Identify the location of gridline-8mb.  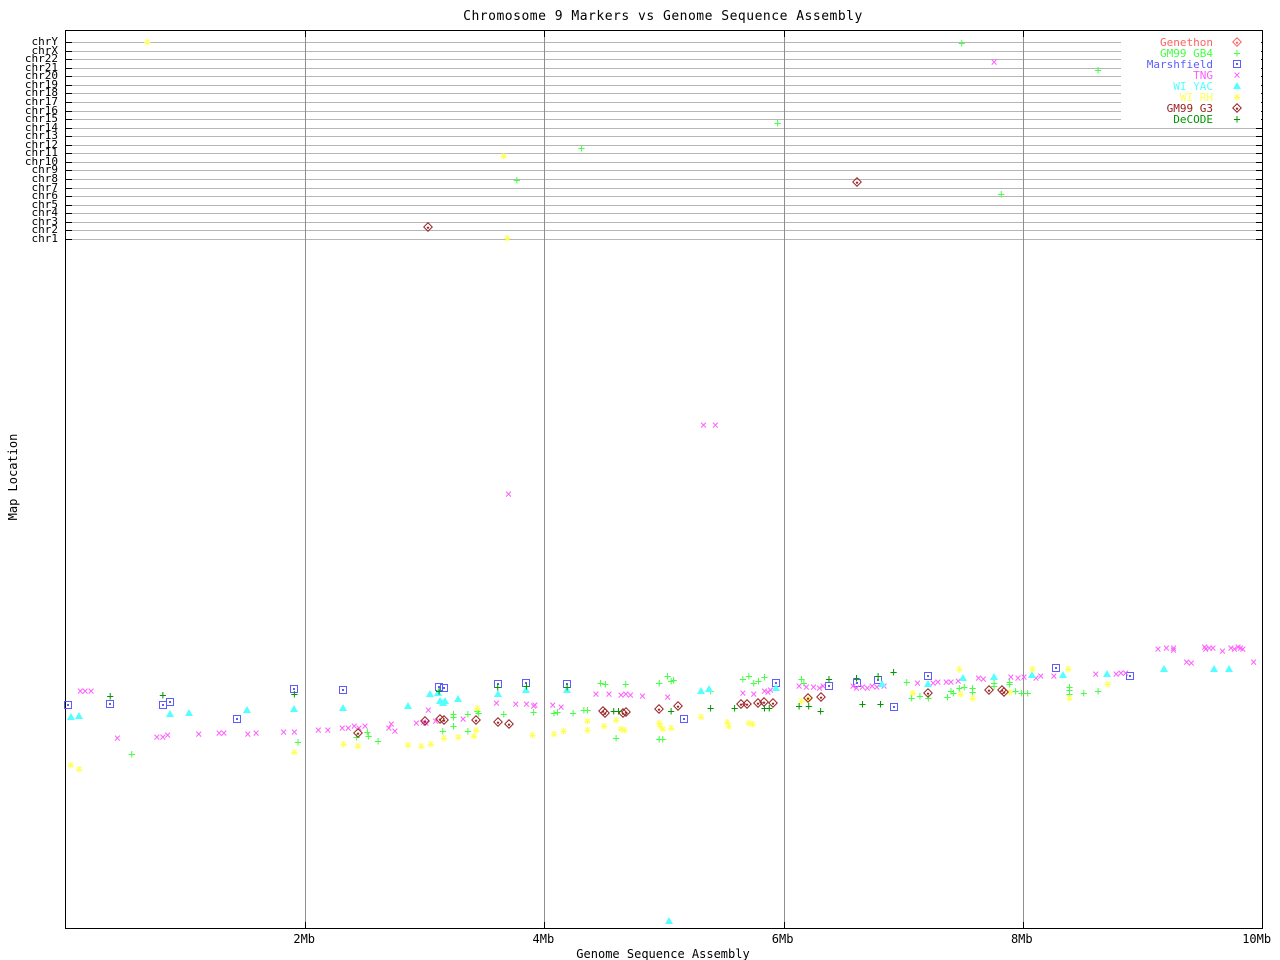
(1023, 479).